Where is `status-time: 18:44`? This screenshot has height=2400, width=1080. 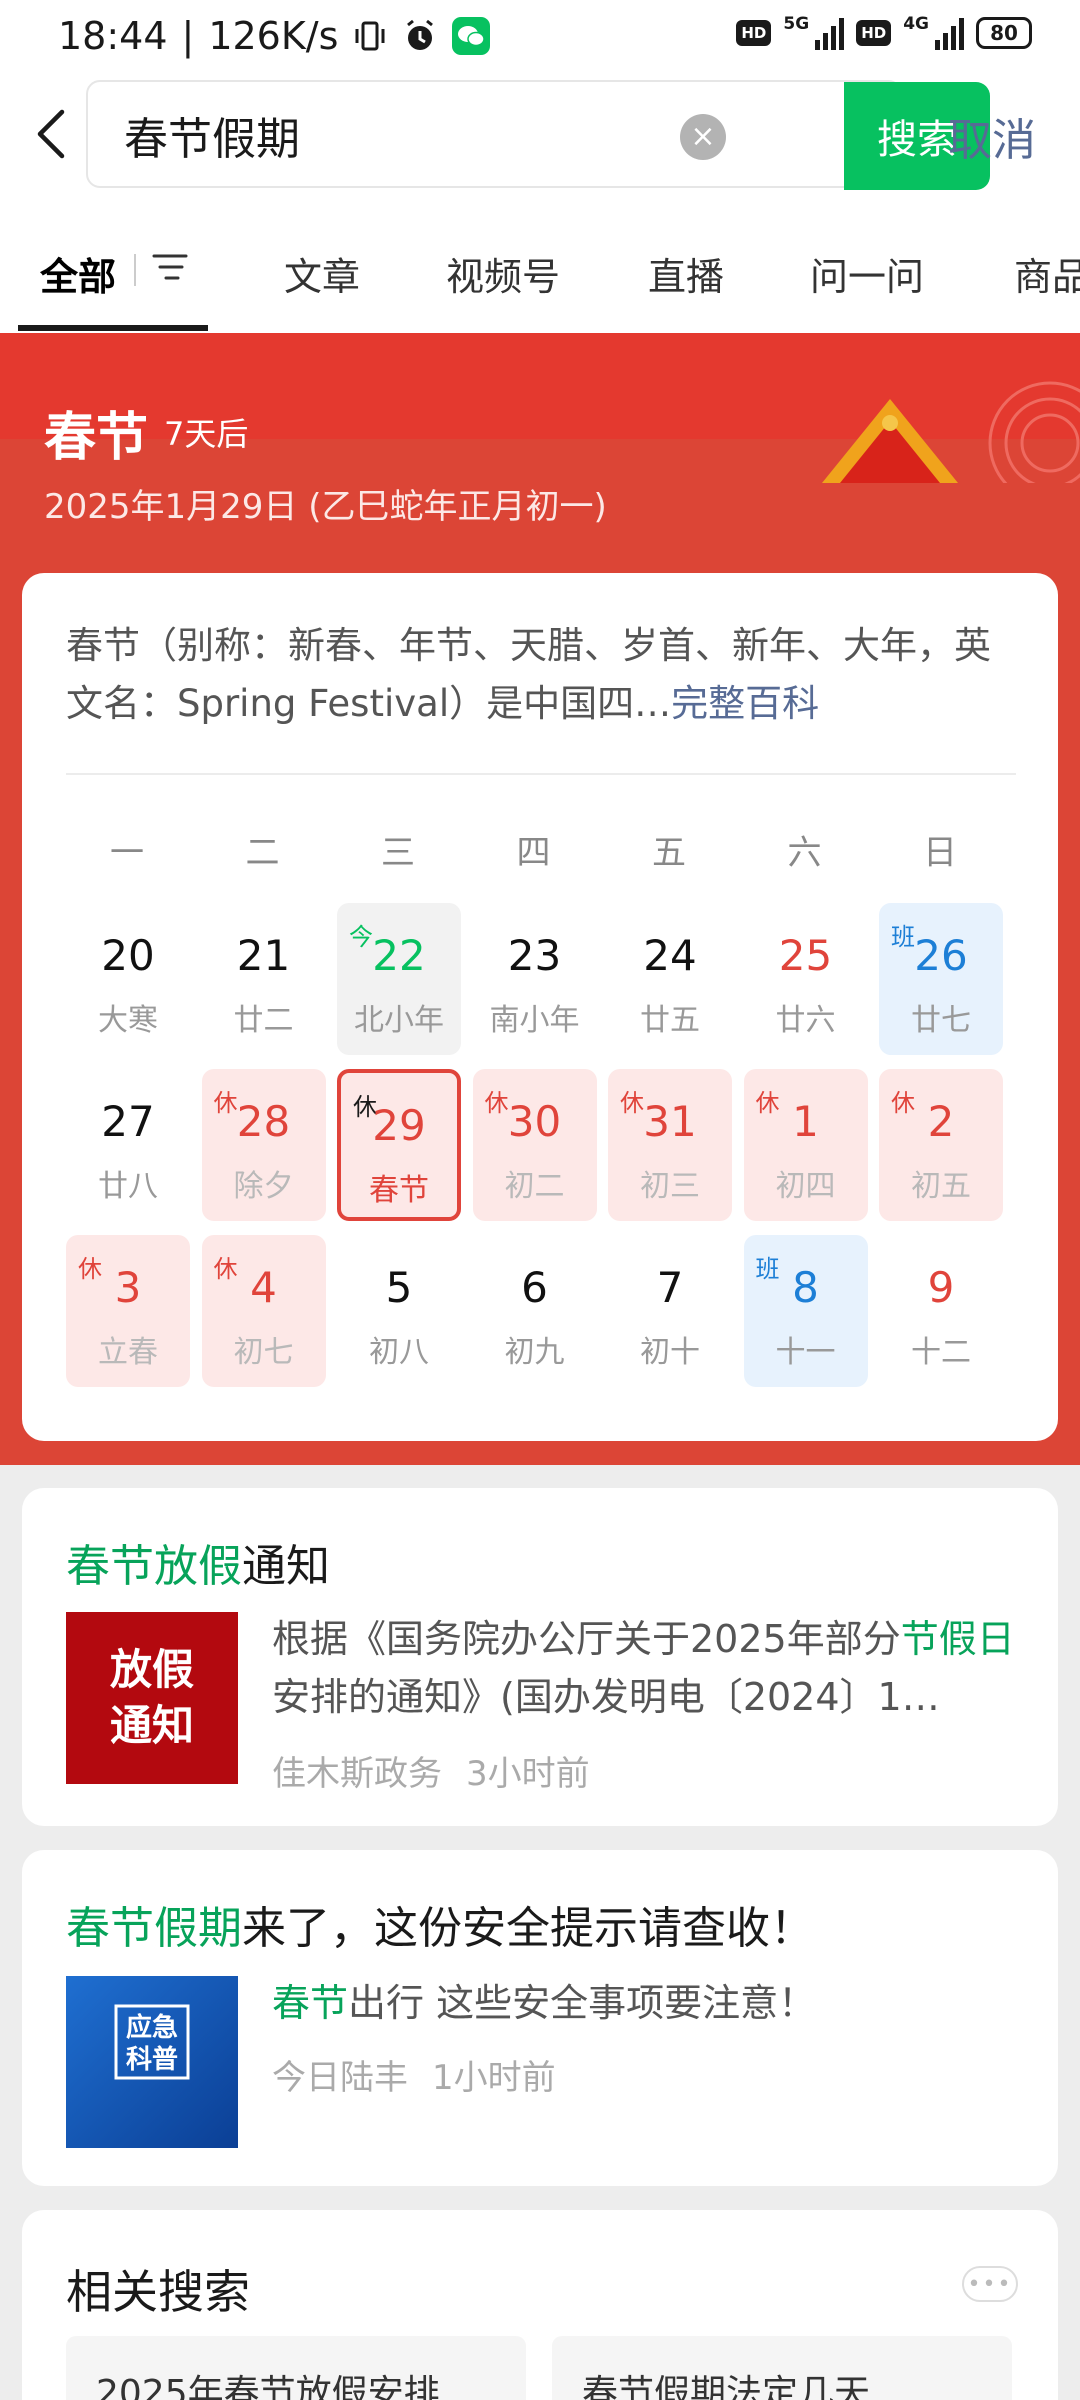
status-time: 18:44 is located at coordinates (113, 36).